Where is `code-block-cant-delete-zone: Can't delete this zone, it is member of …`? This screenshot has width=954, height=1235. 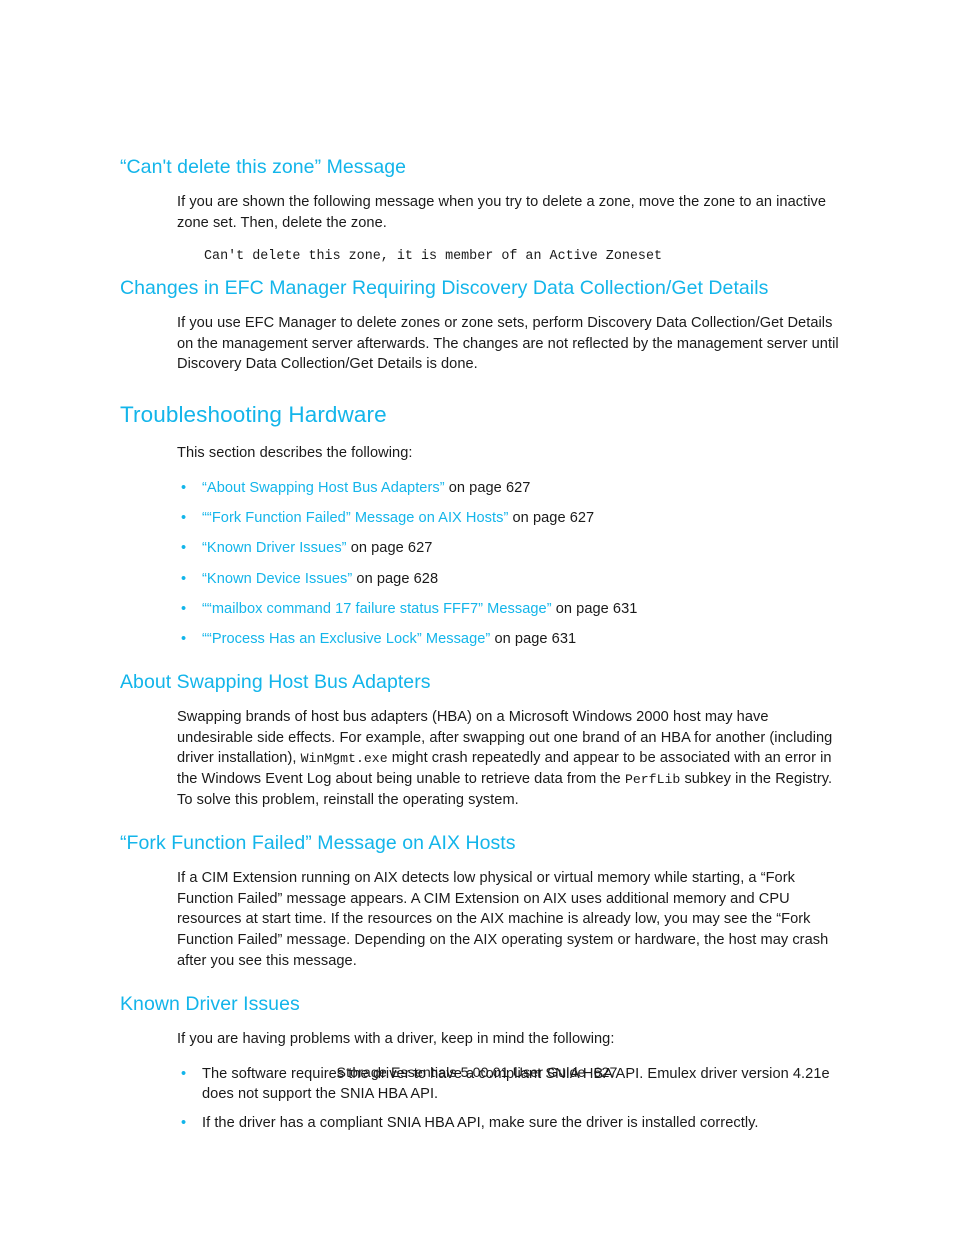 code-block-cant-delete-zone: Can't delete this zone, it is member of … is located at coordinates (433, 256).